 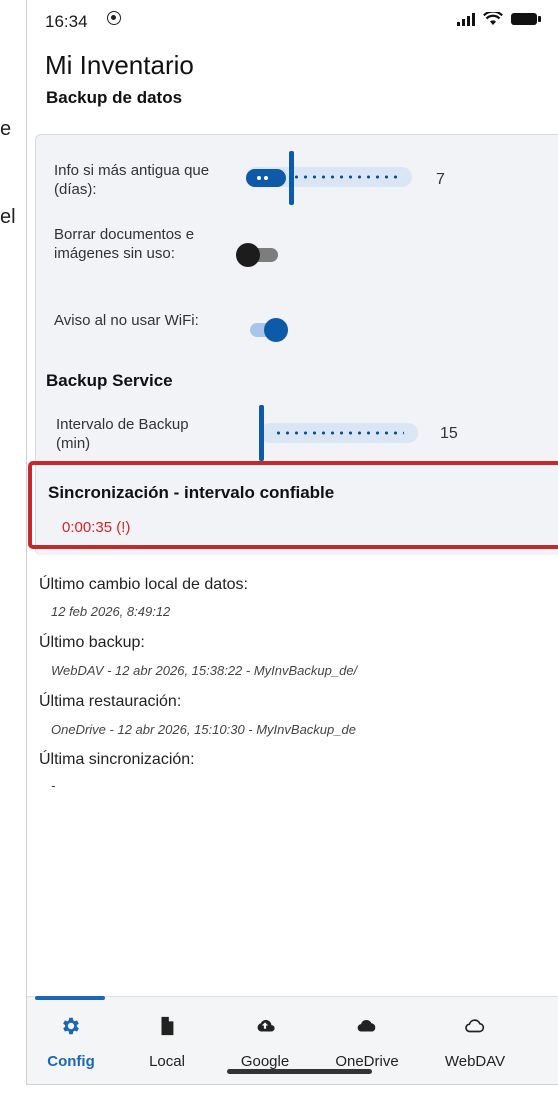 What do you see at coordinates (117, 759) in the screenshot?
I see `last-sync-label: Última sincronización:` at bounding box center [117, 759].